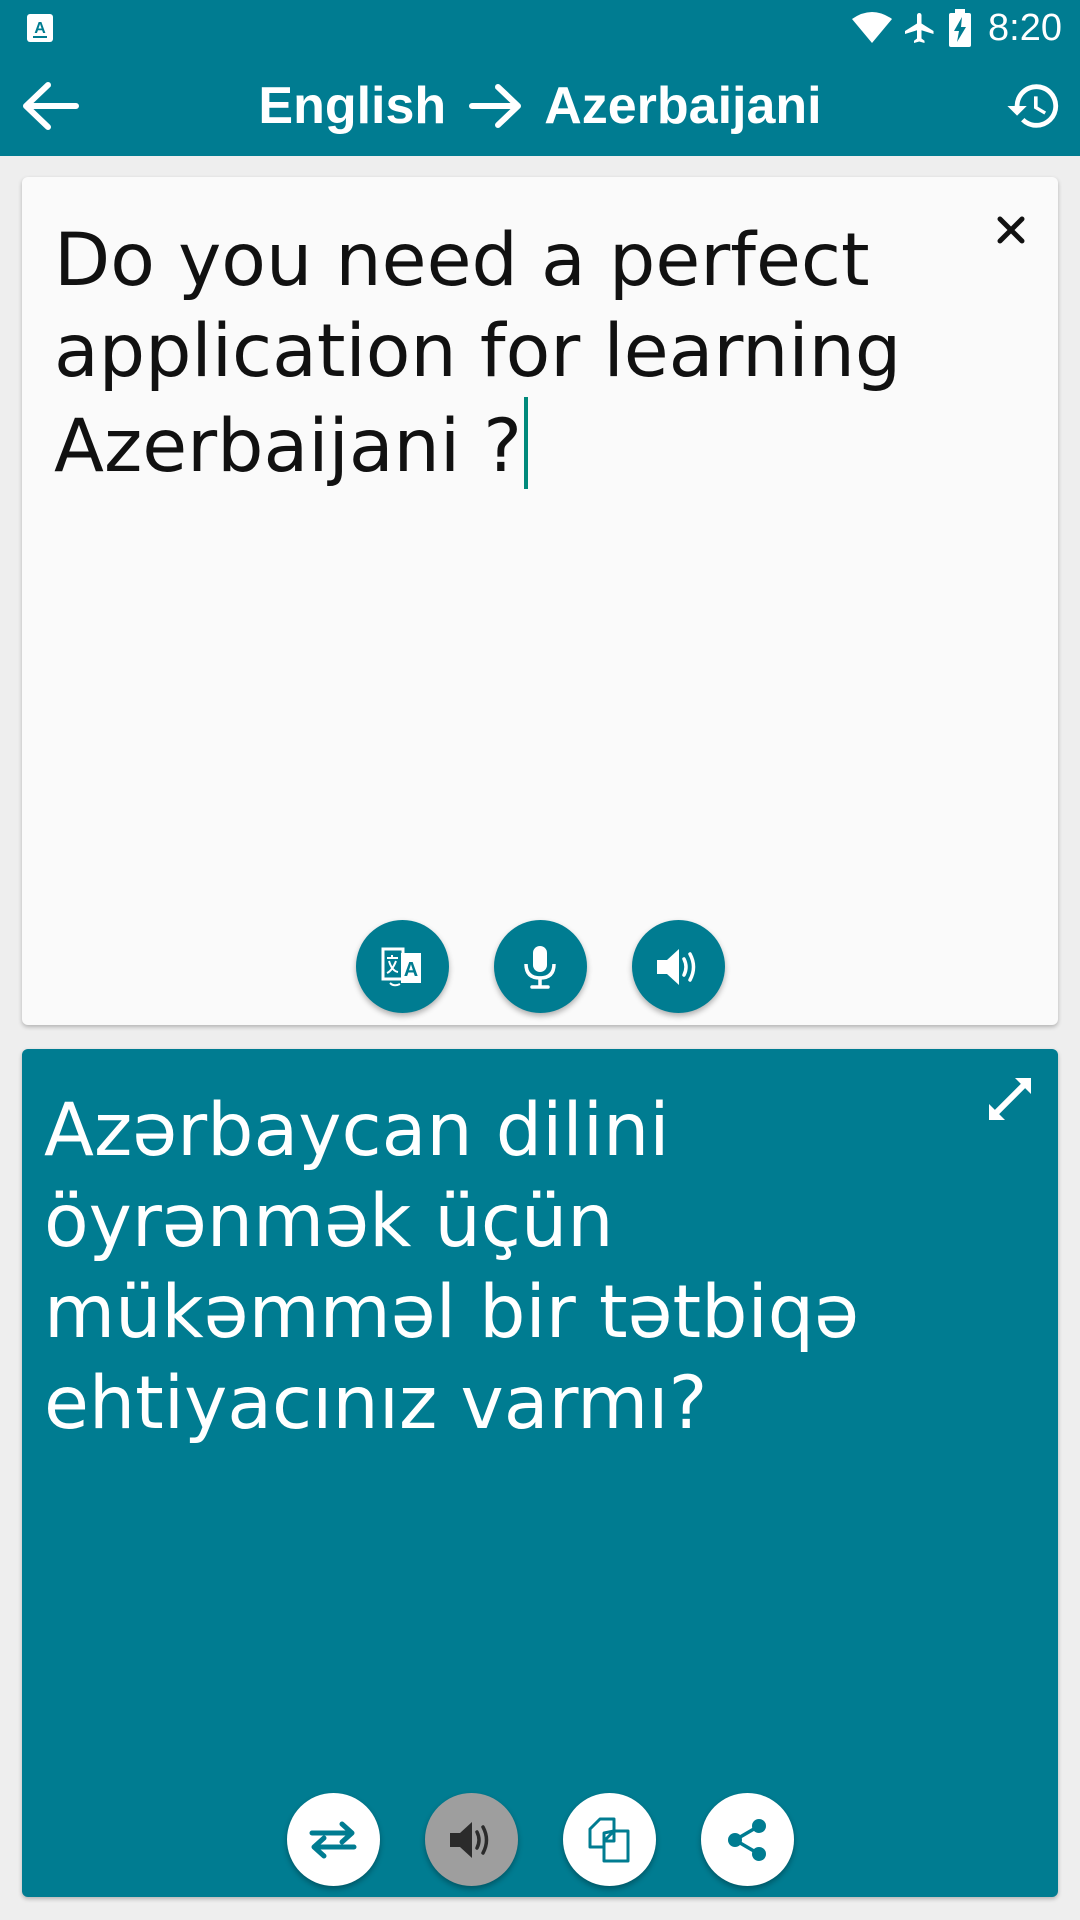 The width and height of the screenshot is (1080, 1920). I want to click on app-notification-icon: A, so click(40, 28).